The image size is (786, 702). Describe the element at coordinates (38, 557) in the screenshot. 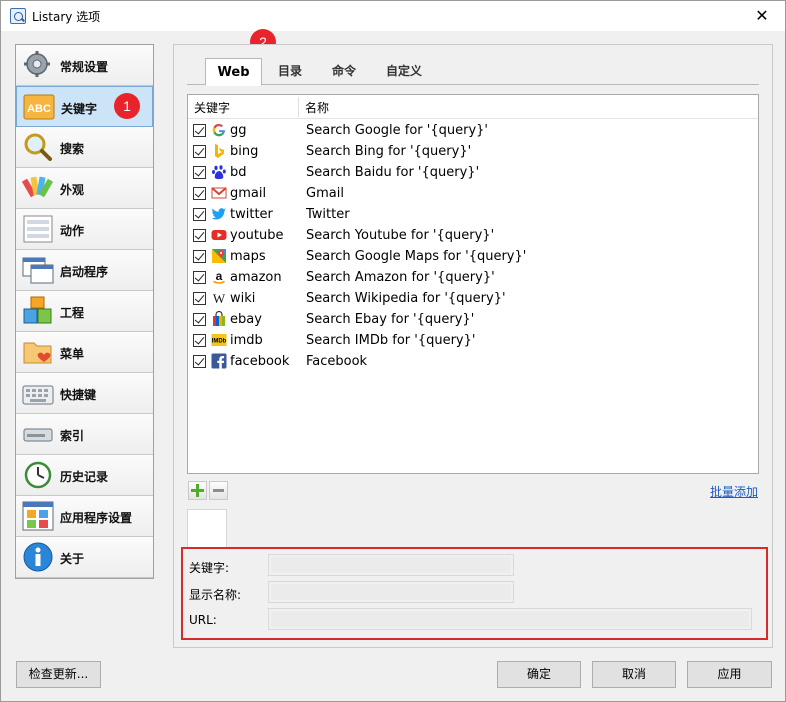

I see `info-icon` at that location.